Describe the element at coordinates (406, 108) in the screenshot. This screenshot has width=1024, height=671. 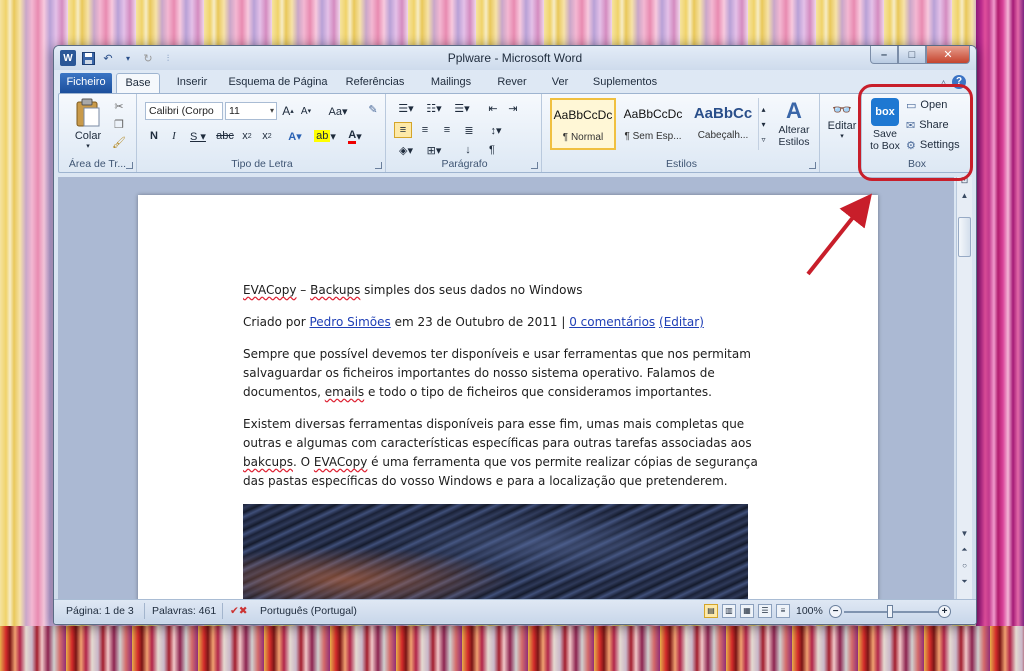
I see `bullets-icon: ☰▾` at that location.